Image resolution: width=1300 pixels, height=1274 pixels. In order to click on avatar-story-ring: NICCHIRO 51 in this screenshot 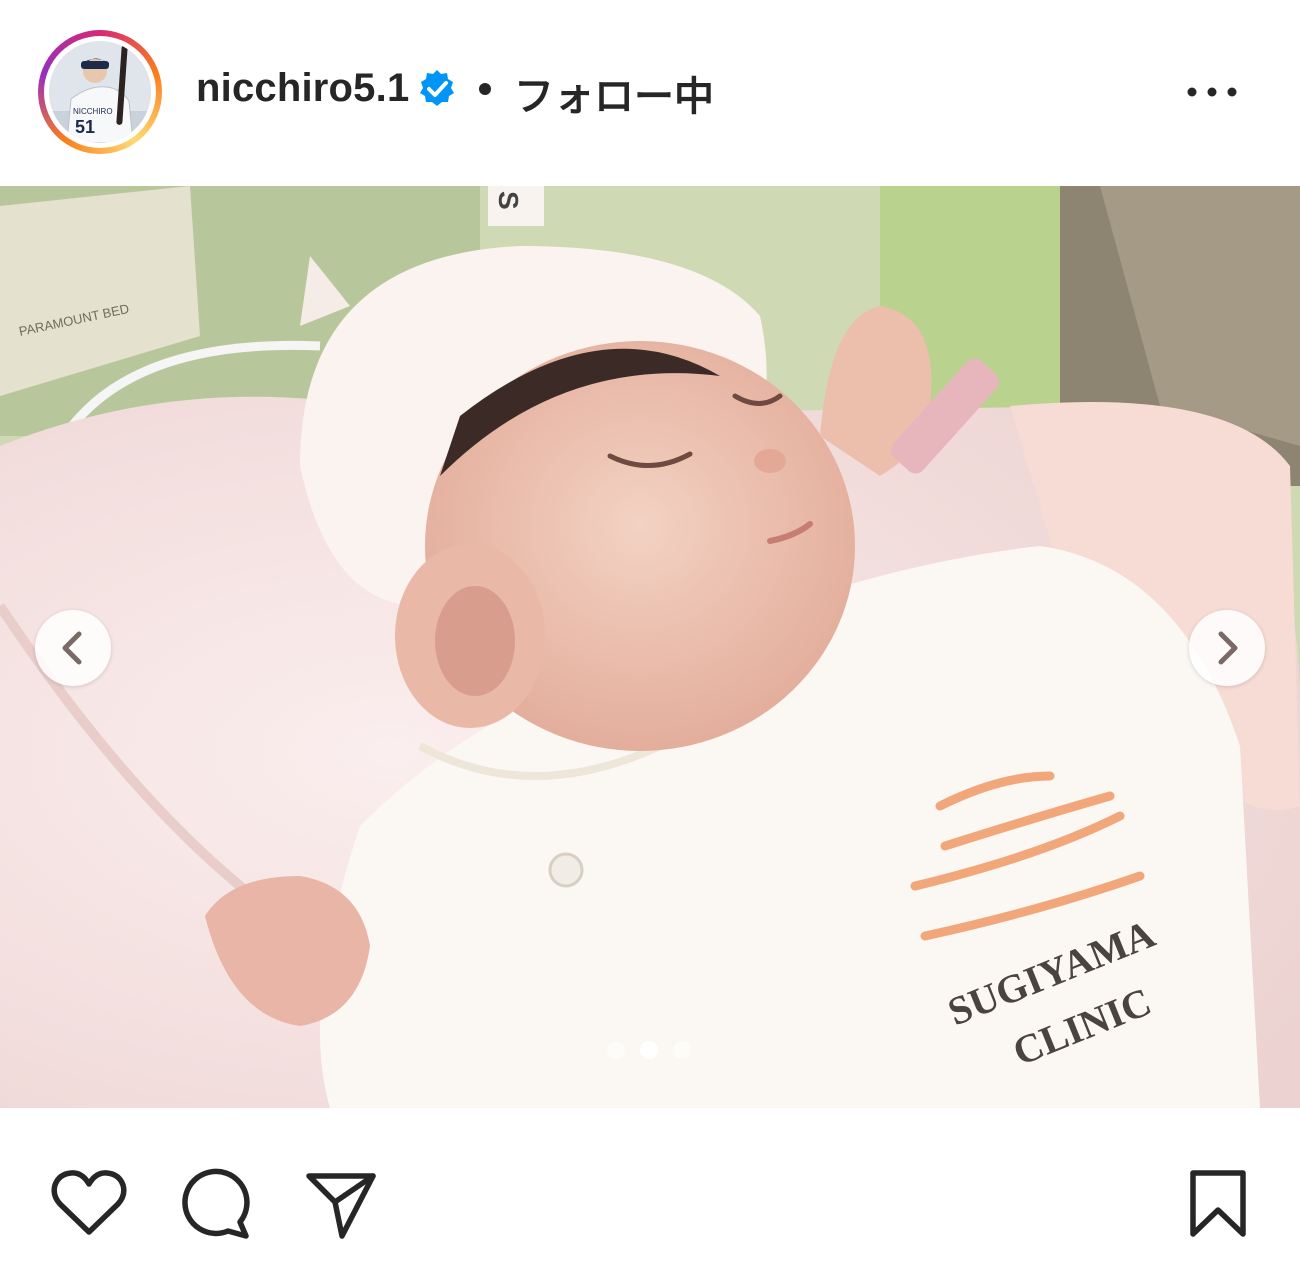, I will do `click(100, 92)`.